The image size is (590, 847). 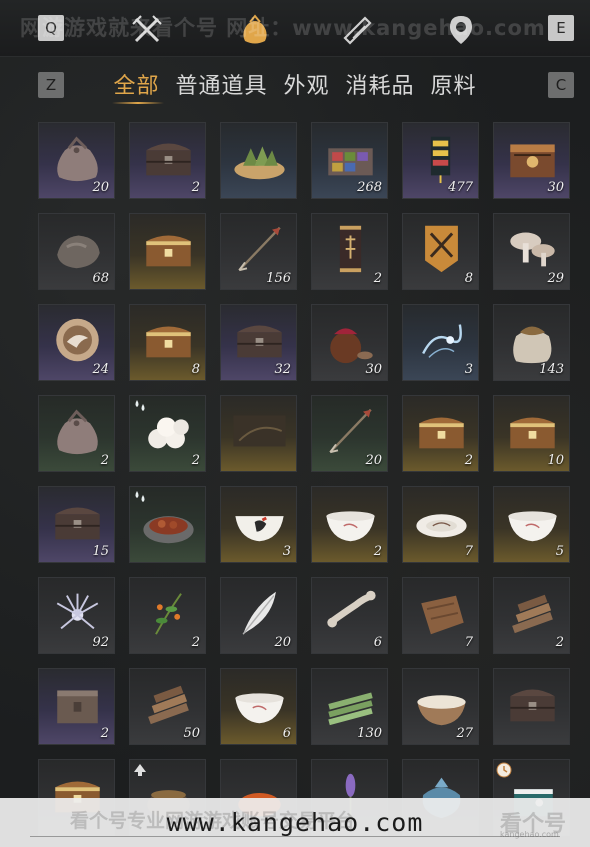 What do you see at coordinates (468, 642) in the screenshot?
I see `item-quantity: 7` at bounding box center [468, 642].